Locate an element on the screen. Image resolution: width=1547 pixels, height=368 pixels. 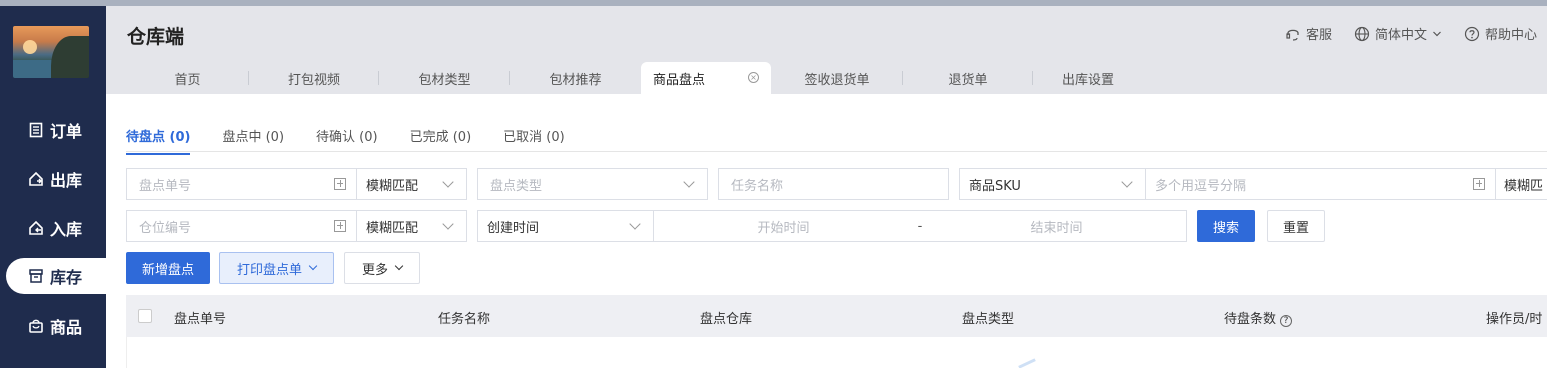
sidebar-item-order: 订单 is located at coordinates (53, 130).